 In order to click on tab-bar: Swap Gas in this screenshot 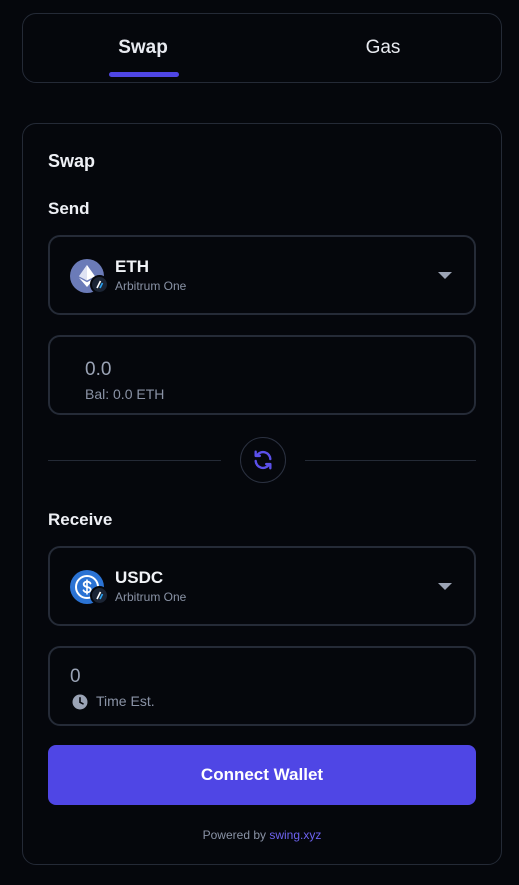, I will do `click(262, 48)`.